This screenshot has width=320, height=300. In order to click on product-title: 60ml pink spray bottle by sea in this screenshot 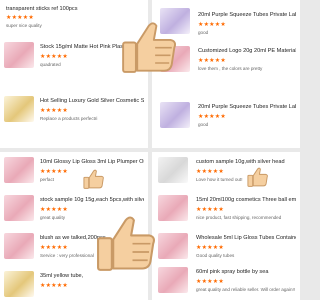, I will do `click(246, 272)`.